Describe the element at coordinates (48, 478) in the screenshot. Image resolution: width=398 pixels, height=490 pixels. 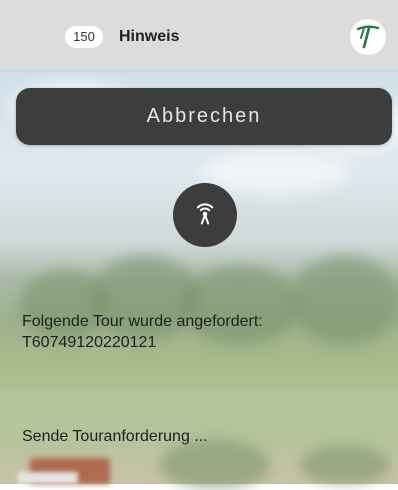
I see `house` at that location.